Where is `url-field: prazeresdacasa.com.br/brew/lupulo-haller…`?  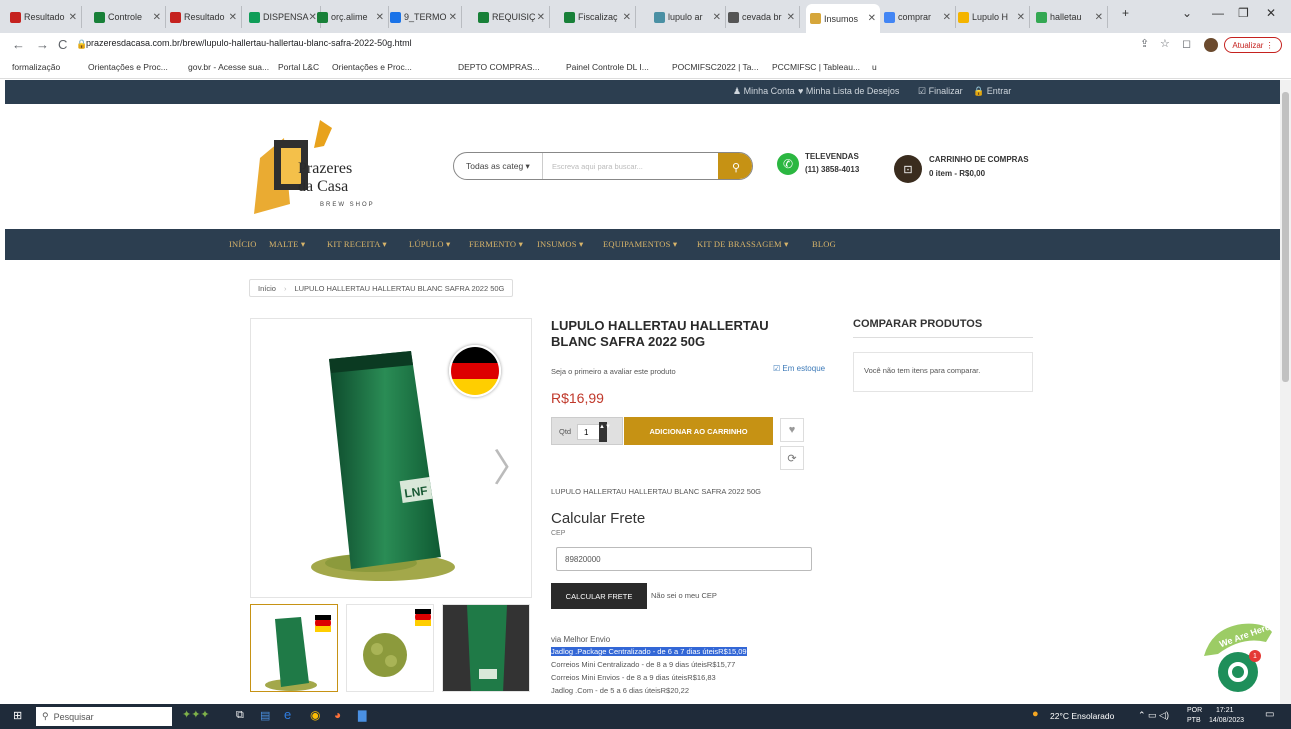
url-field: prazeresdacasa.com.br/brew/lupulo-haller… is located at coordinates (249, 43).